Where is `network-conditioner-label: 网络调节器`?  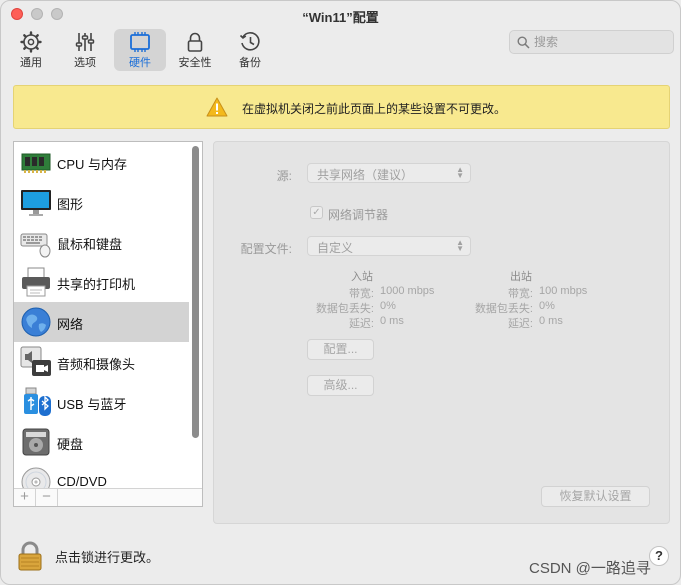
network-conditioner-label: 网络调节器 is located at coordinates (358, 215).